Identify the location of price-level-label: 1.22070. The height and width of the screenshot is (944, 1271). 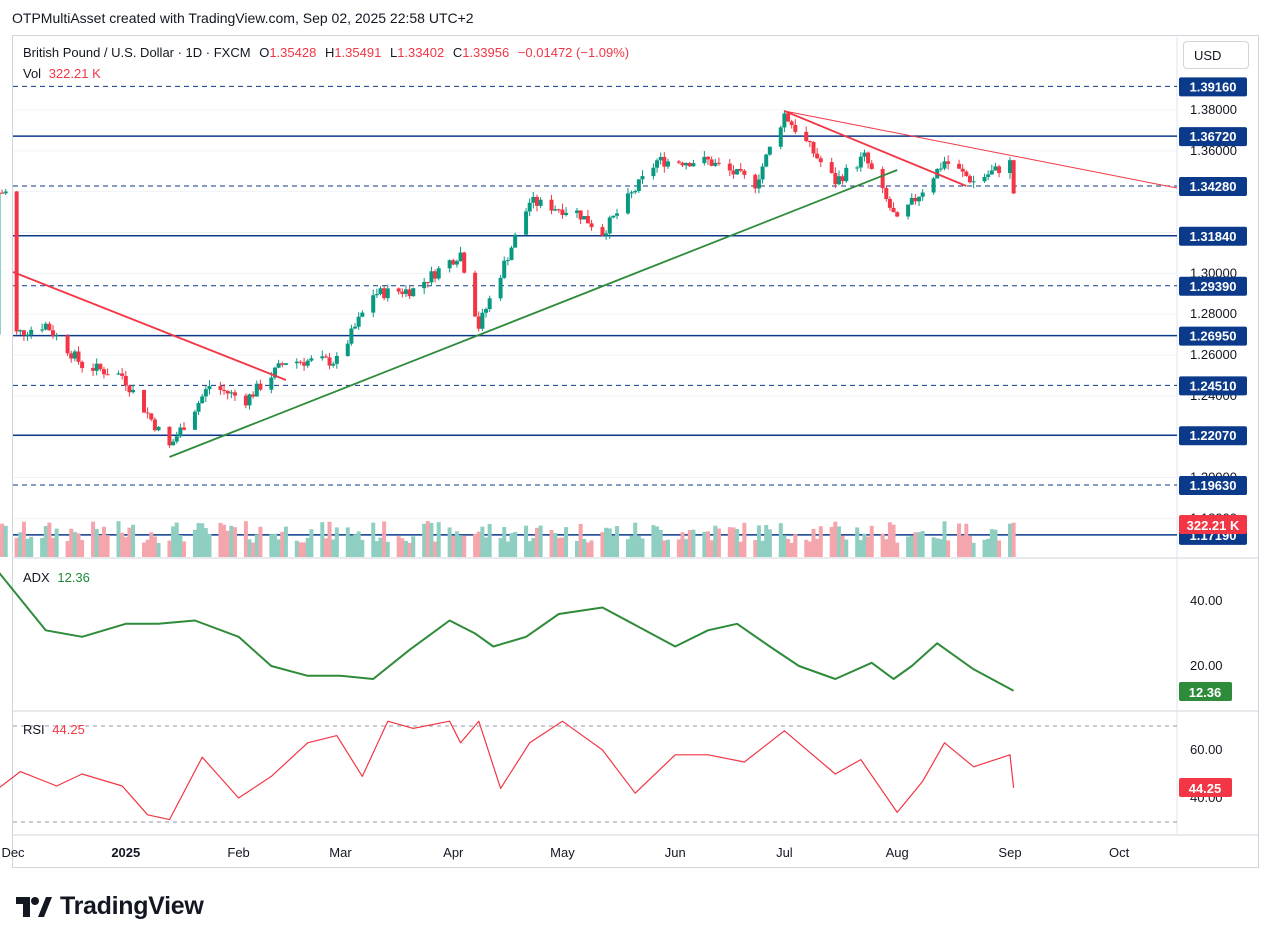
(1213, 435).